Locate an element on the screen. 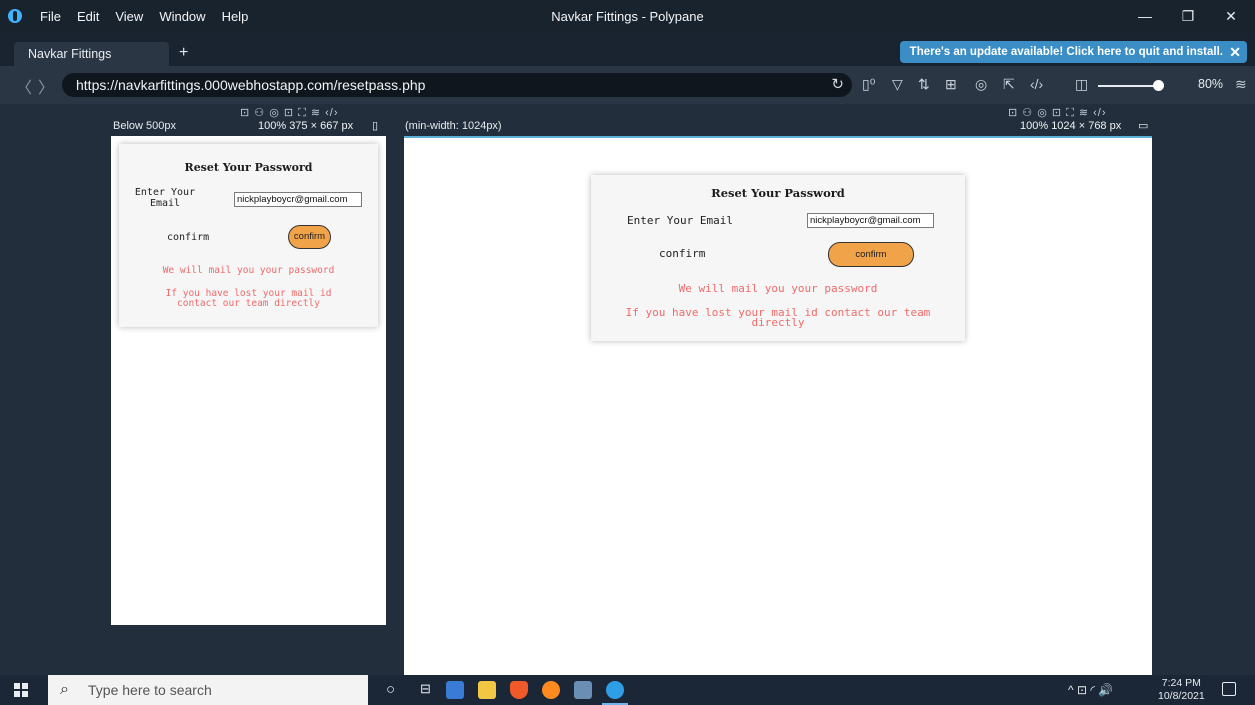 The width and height of the screenshot is (1255, 705). email-field-large: nickplayboycr@gmail.com is located at coordinates (870, 220).